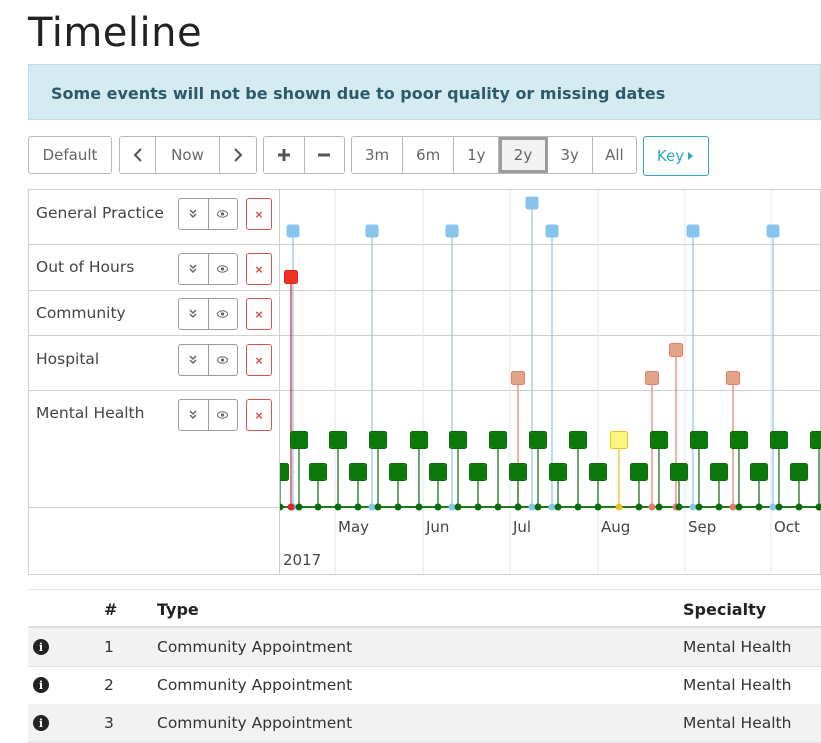  I want to click on month-label: Jul, so click(521, 527).